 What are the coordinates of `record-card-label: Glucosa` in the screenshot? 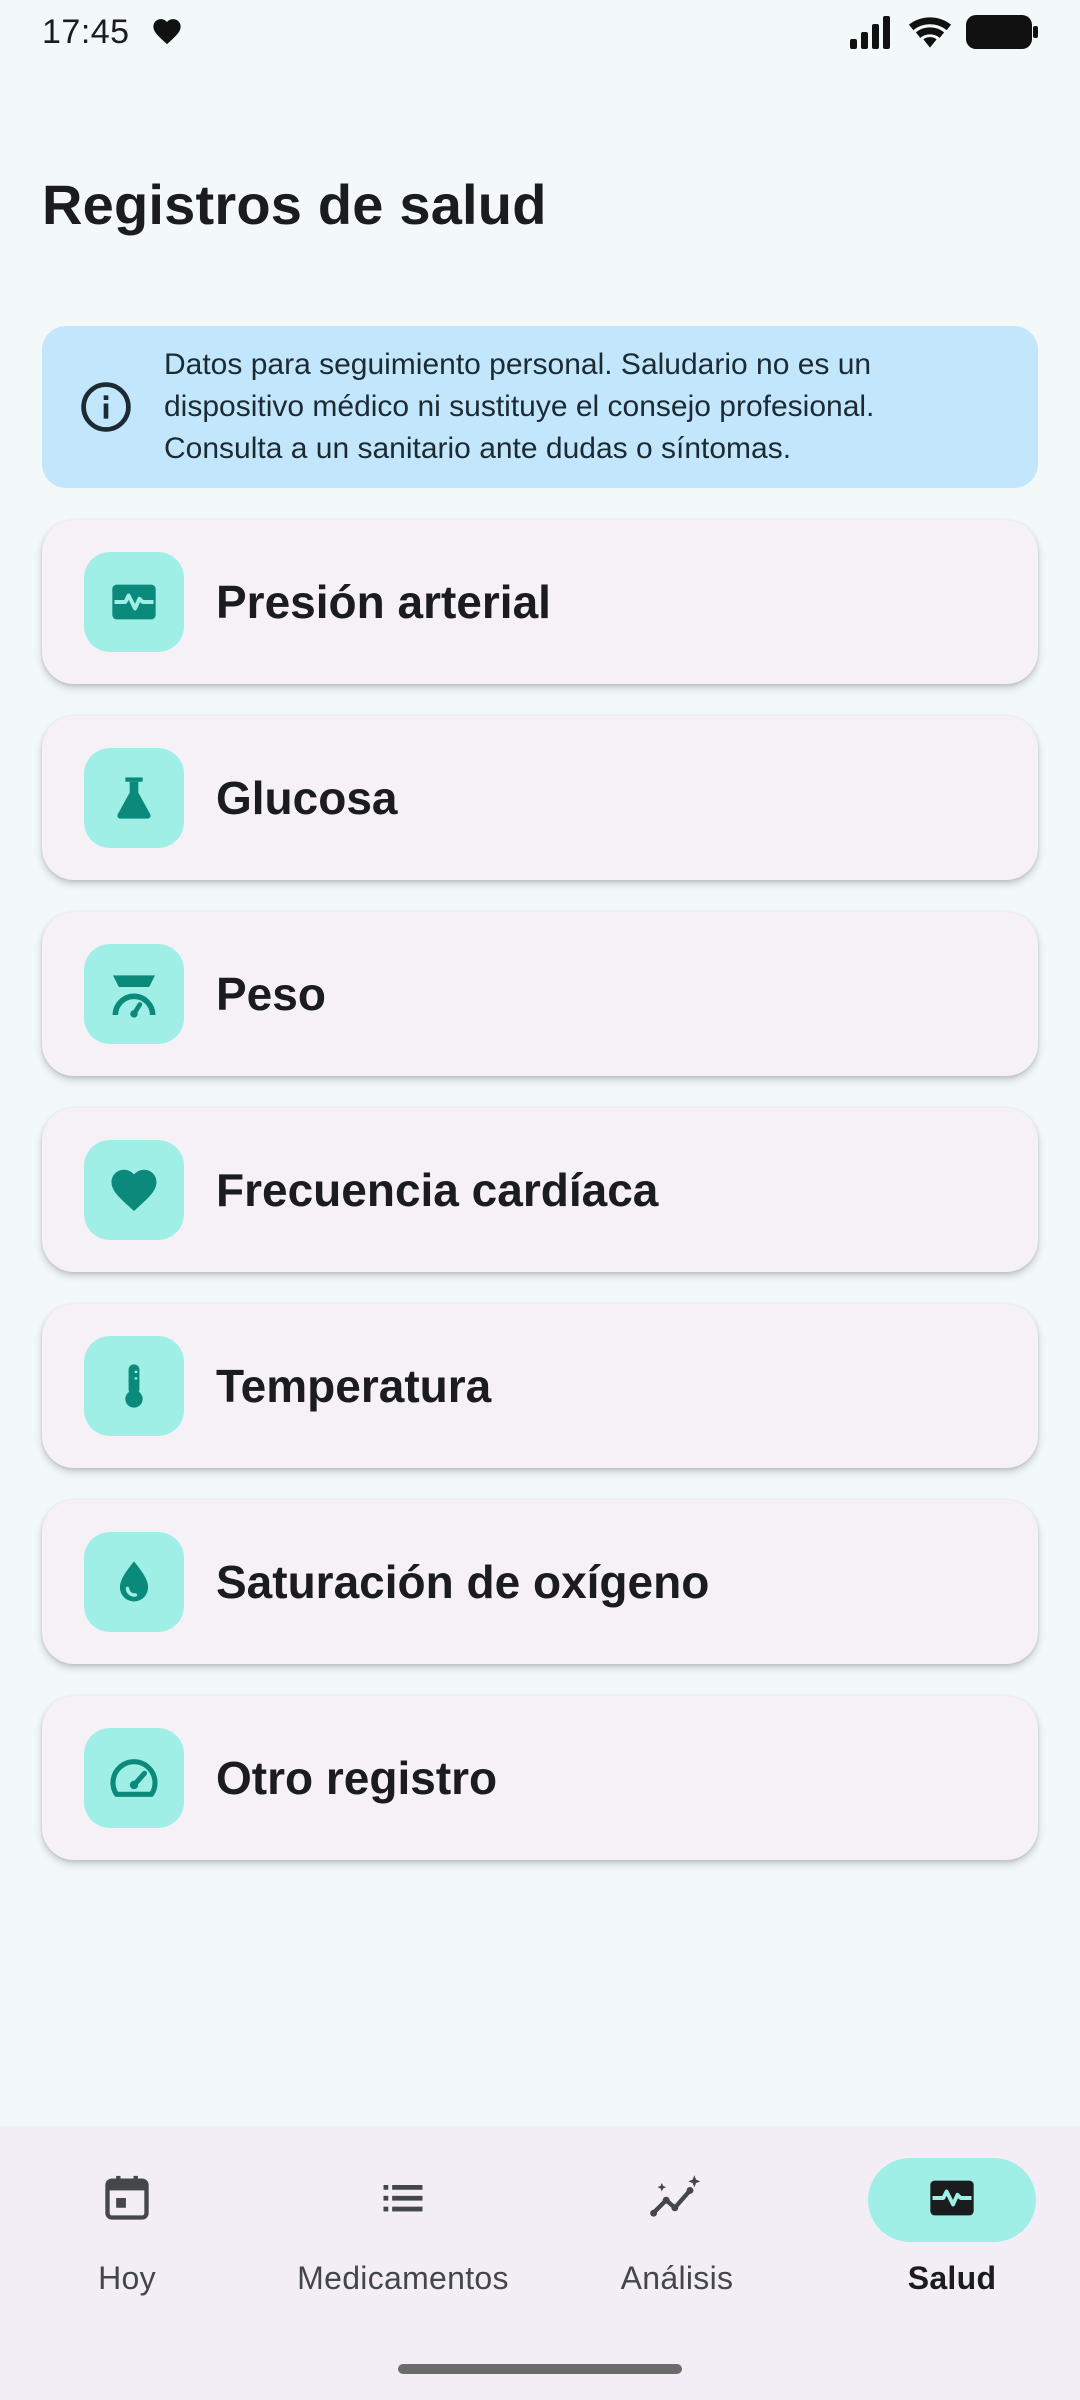 It's located at (307, 798).